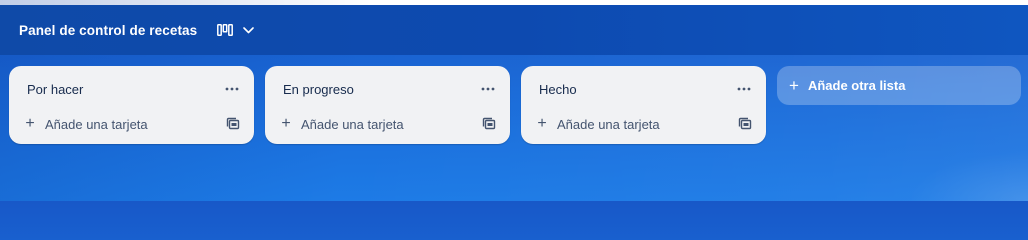  Describe the element at coordinates (558, 89) in the screenshot. I see `list-title: Hecho` at that location.